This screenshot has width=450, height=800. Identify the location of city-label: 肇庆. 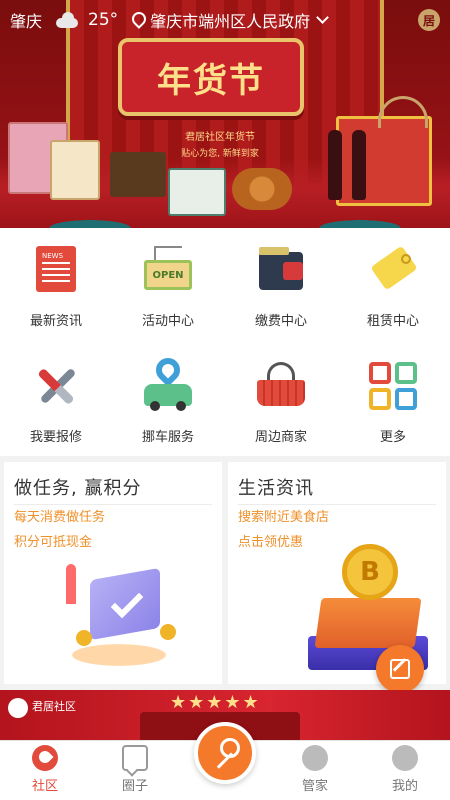
(26, 20).